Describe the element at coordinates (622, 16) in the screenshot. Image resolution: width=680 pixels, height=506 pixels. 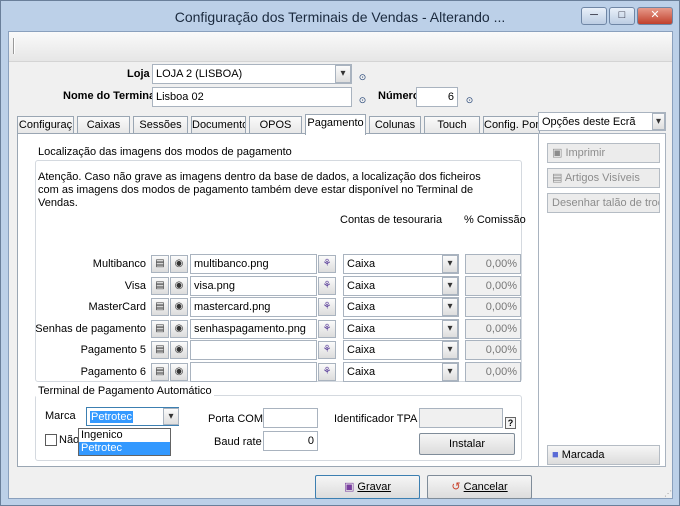
I see `maximize-button: □` at that location.